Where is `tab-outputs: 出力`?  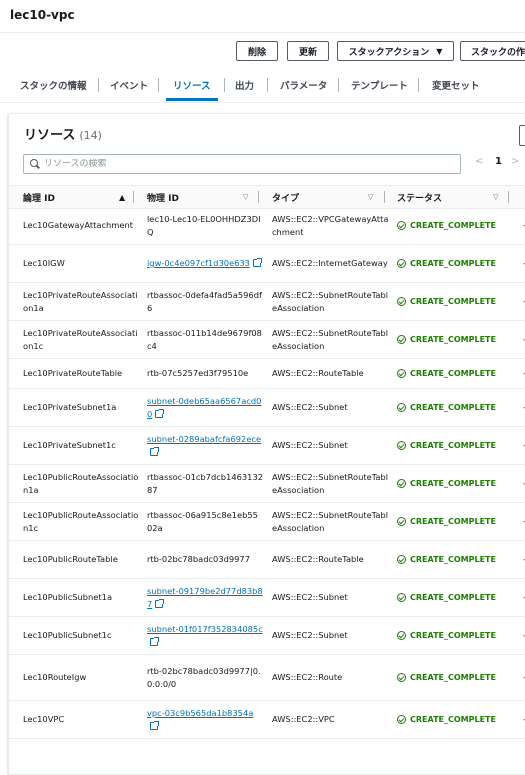 tab-outputs: 出力 is located at coordinates (244, 85).